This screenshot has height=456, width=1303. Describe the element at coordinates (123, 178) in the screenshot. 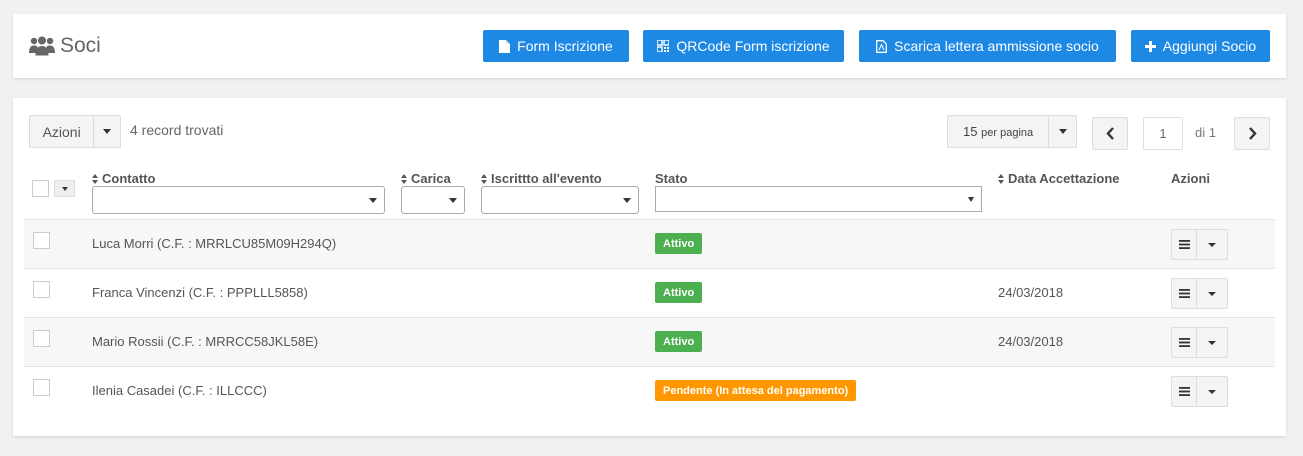

I see `column-header-contatto: Contatto` at that location.